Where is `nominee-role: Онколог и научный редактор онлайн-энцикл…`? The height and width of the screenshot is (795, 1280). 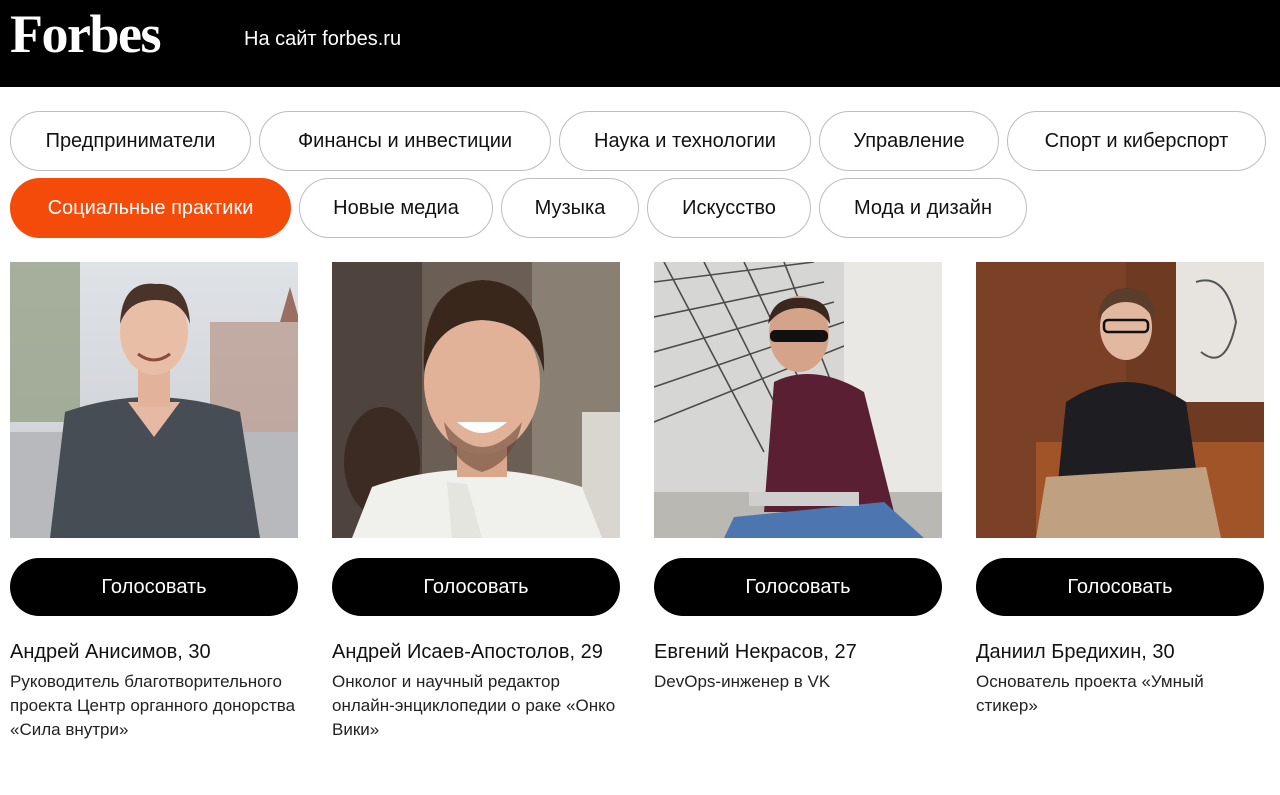 nominee-role: Онколог и научный редактор онлайн-энцикл… is located at coordinates (474, 705).